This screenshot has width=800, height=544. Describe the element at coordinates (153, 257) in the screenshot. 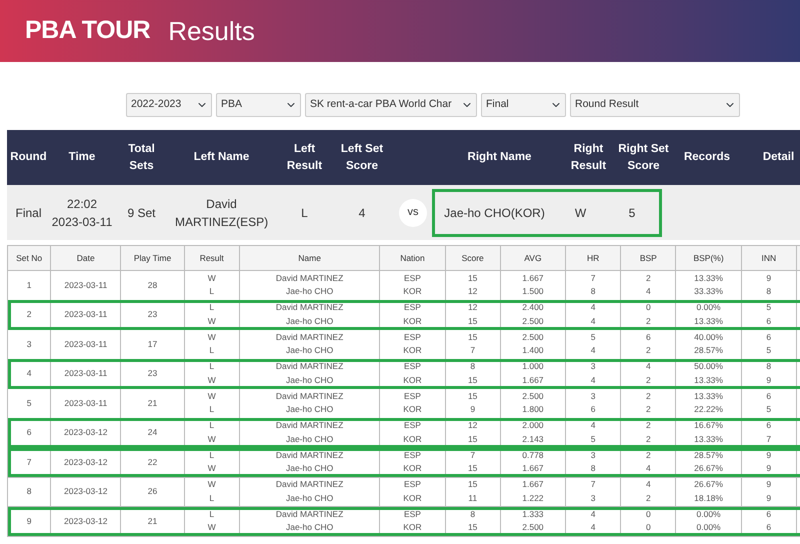

I see `column-header: Play Time` at that location.